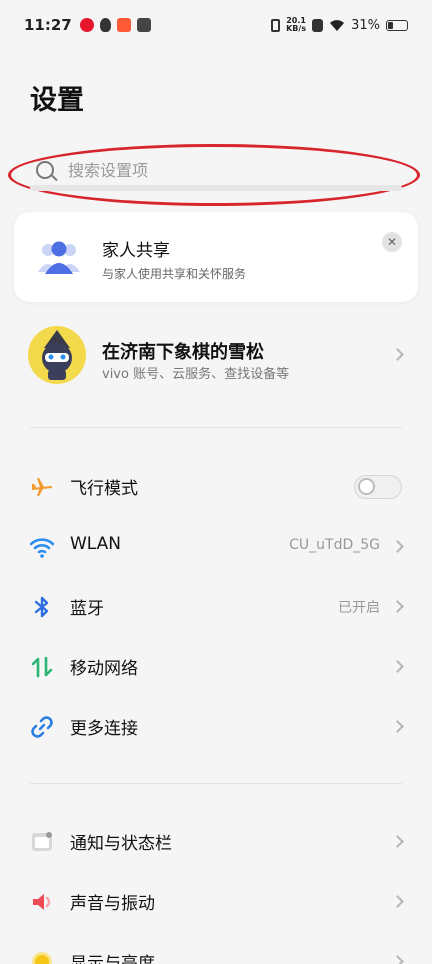  Describe the element at coordinates (105, 25) in the screenshot. I see `qq-icon` at that location.